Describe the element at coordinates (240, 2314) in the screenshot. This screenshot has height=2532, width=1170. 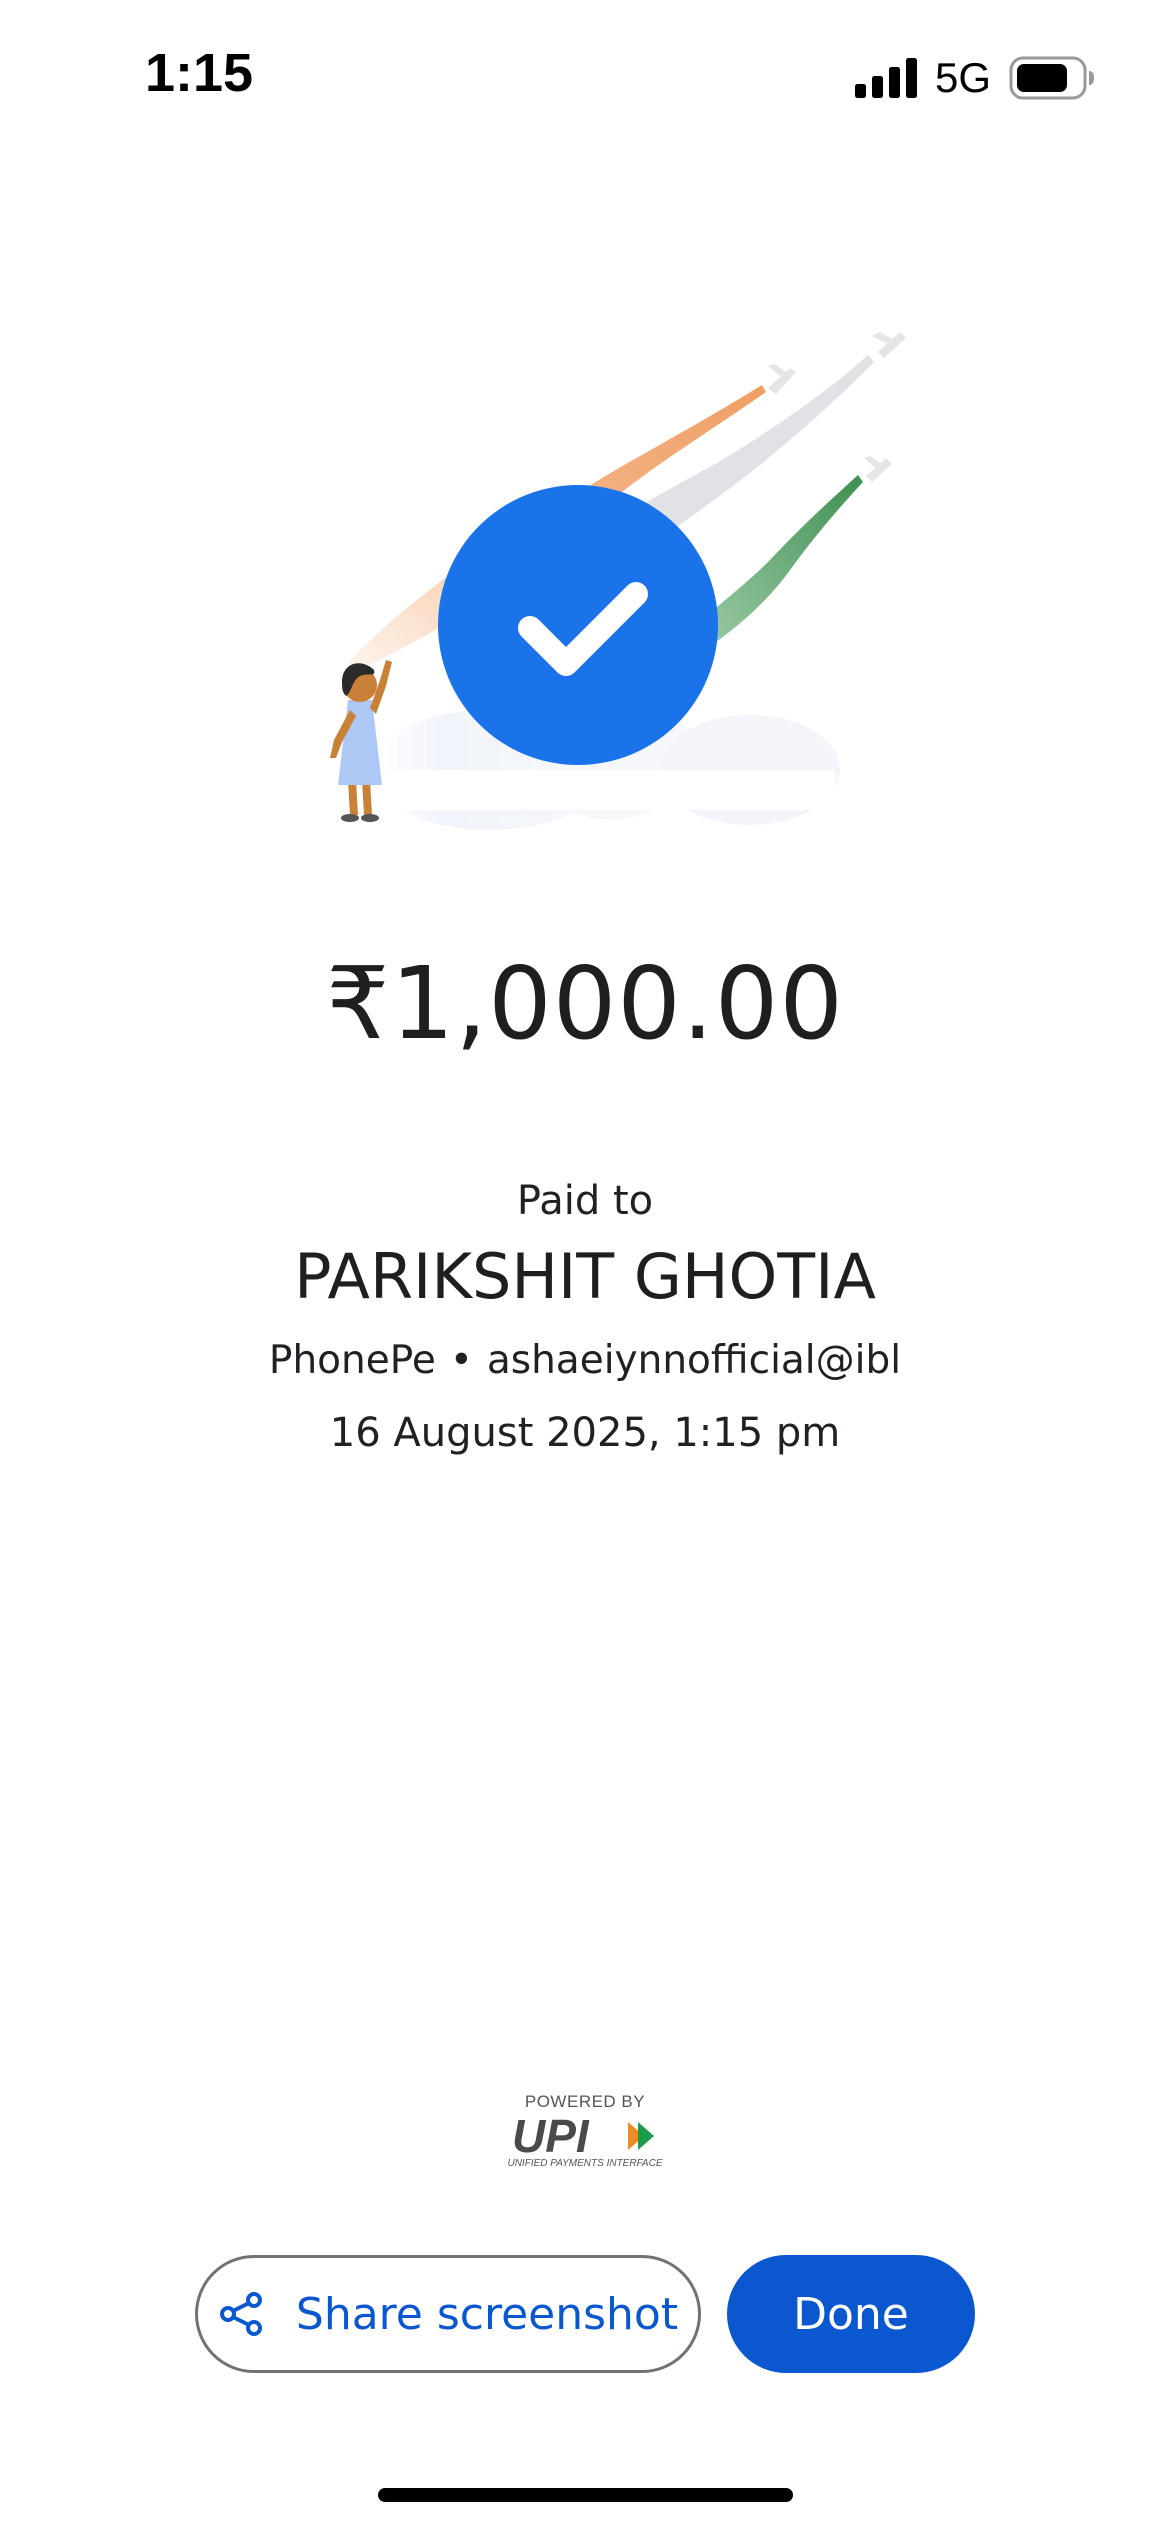
I see `share-icon` at that location.